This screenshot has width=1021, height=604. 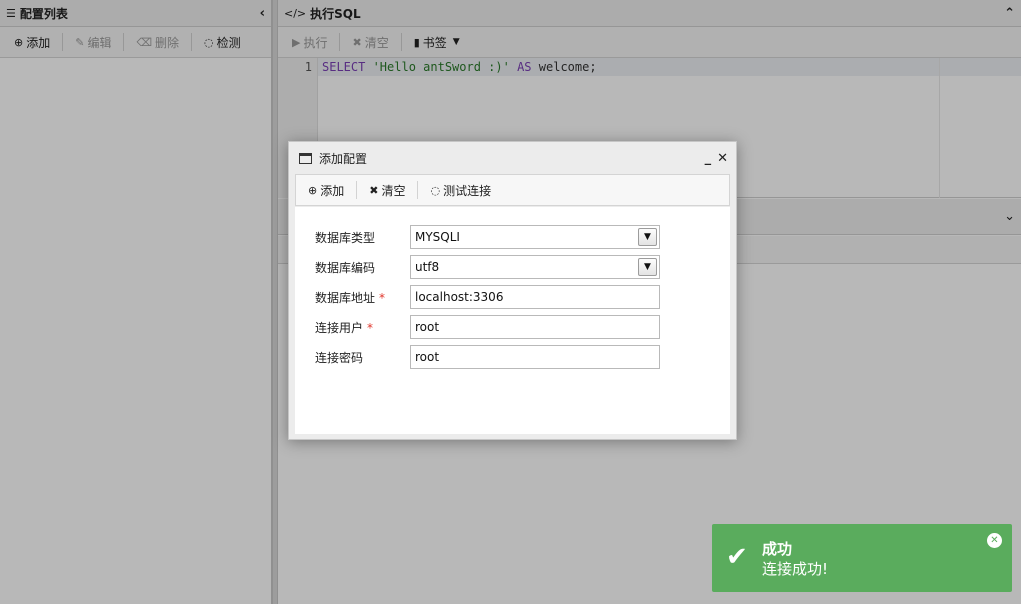 What do you see at coordinates (427, 267) in the screenshot?
I see `db-encoding-value: utf8` at bounding box center [427, 267].